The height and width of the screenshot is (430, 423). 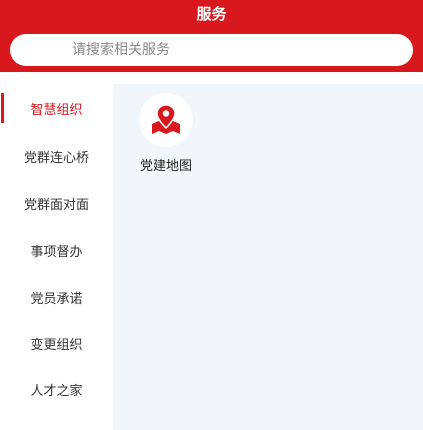 What do you see at coordinates (165, 166) in the screenshot?
I see `service-label: 党建地图` at bounding box center [165, 166].